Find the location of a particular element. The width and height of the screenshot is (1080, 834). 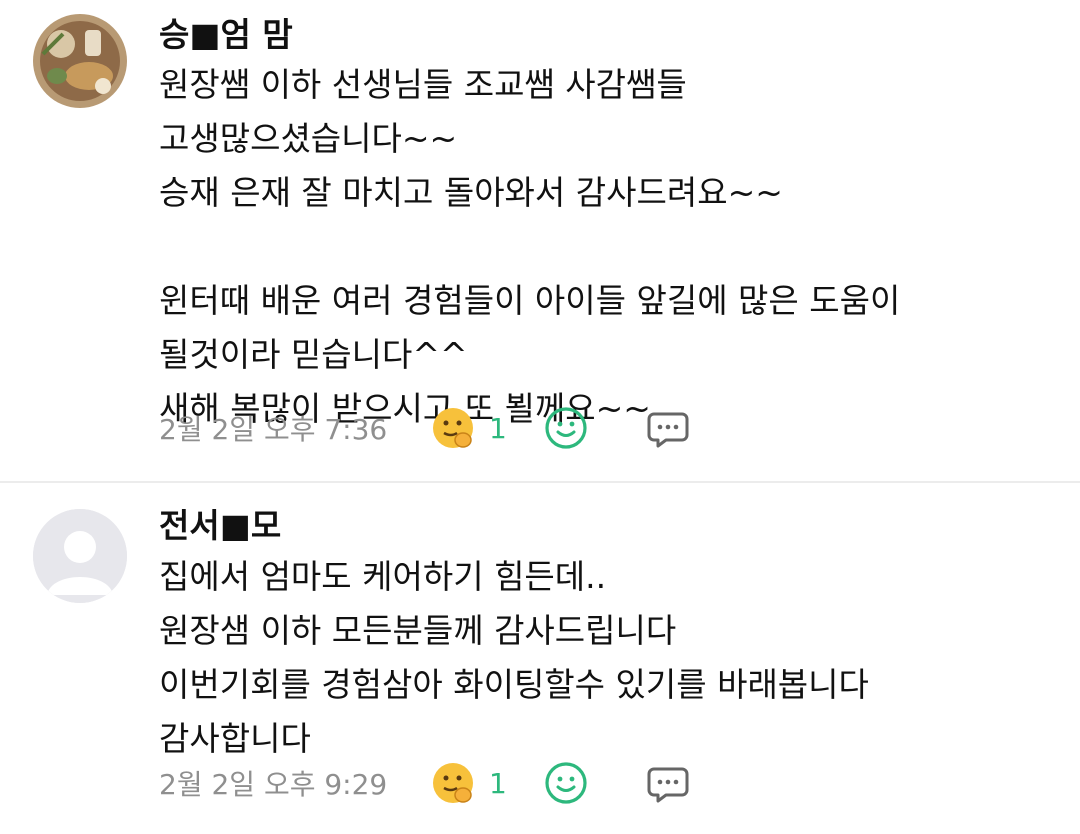

comment-line: 고생많으셨습니다~~ is located at coordinates (308, 138).